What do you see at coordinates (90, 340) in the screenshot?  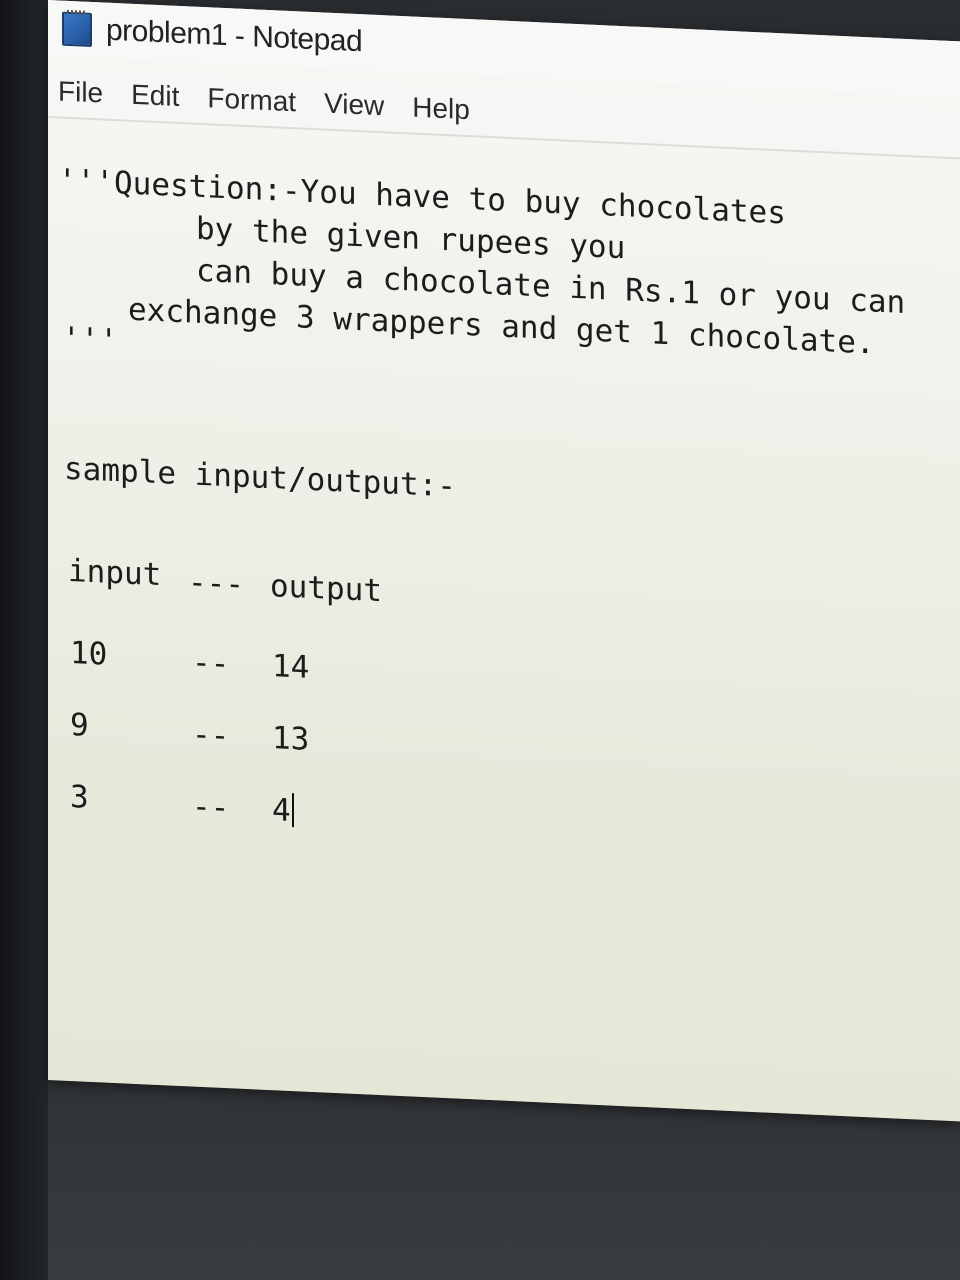 I see `text-line: '''` at bounding box center [90, 340].